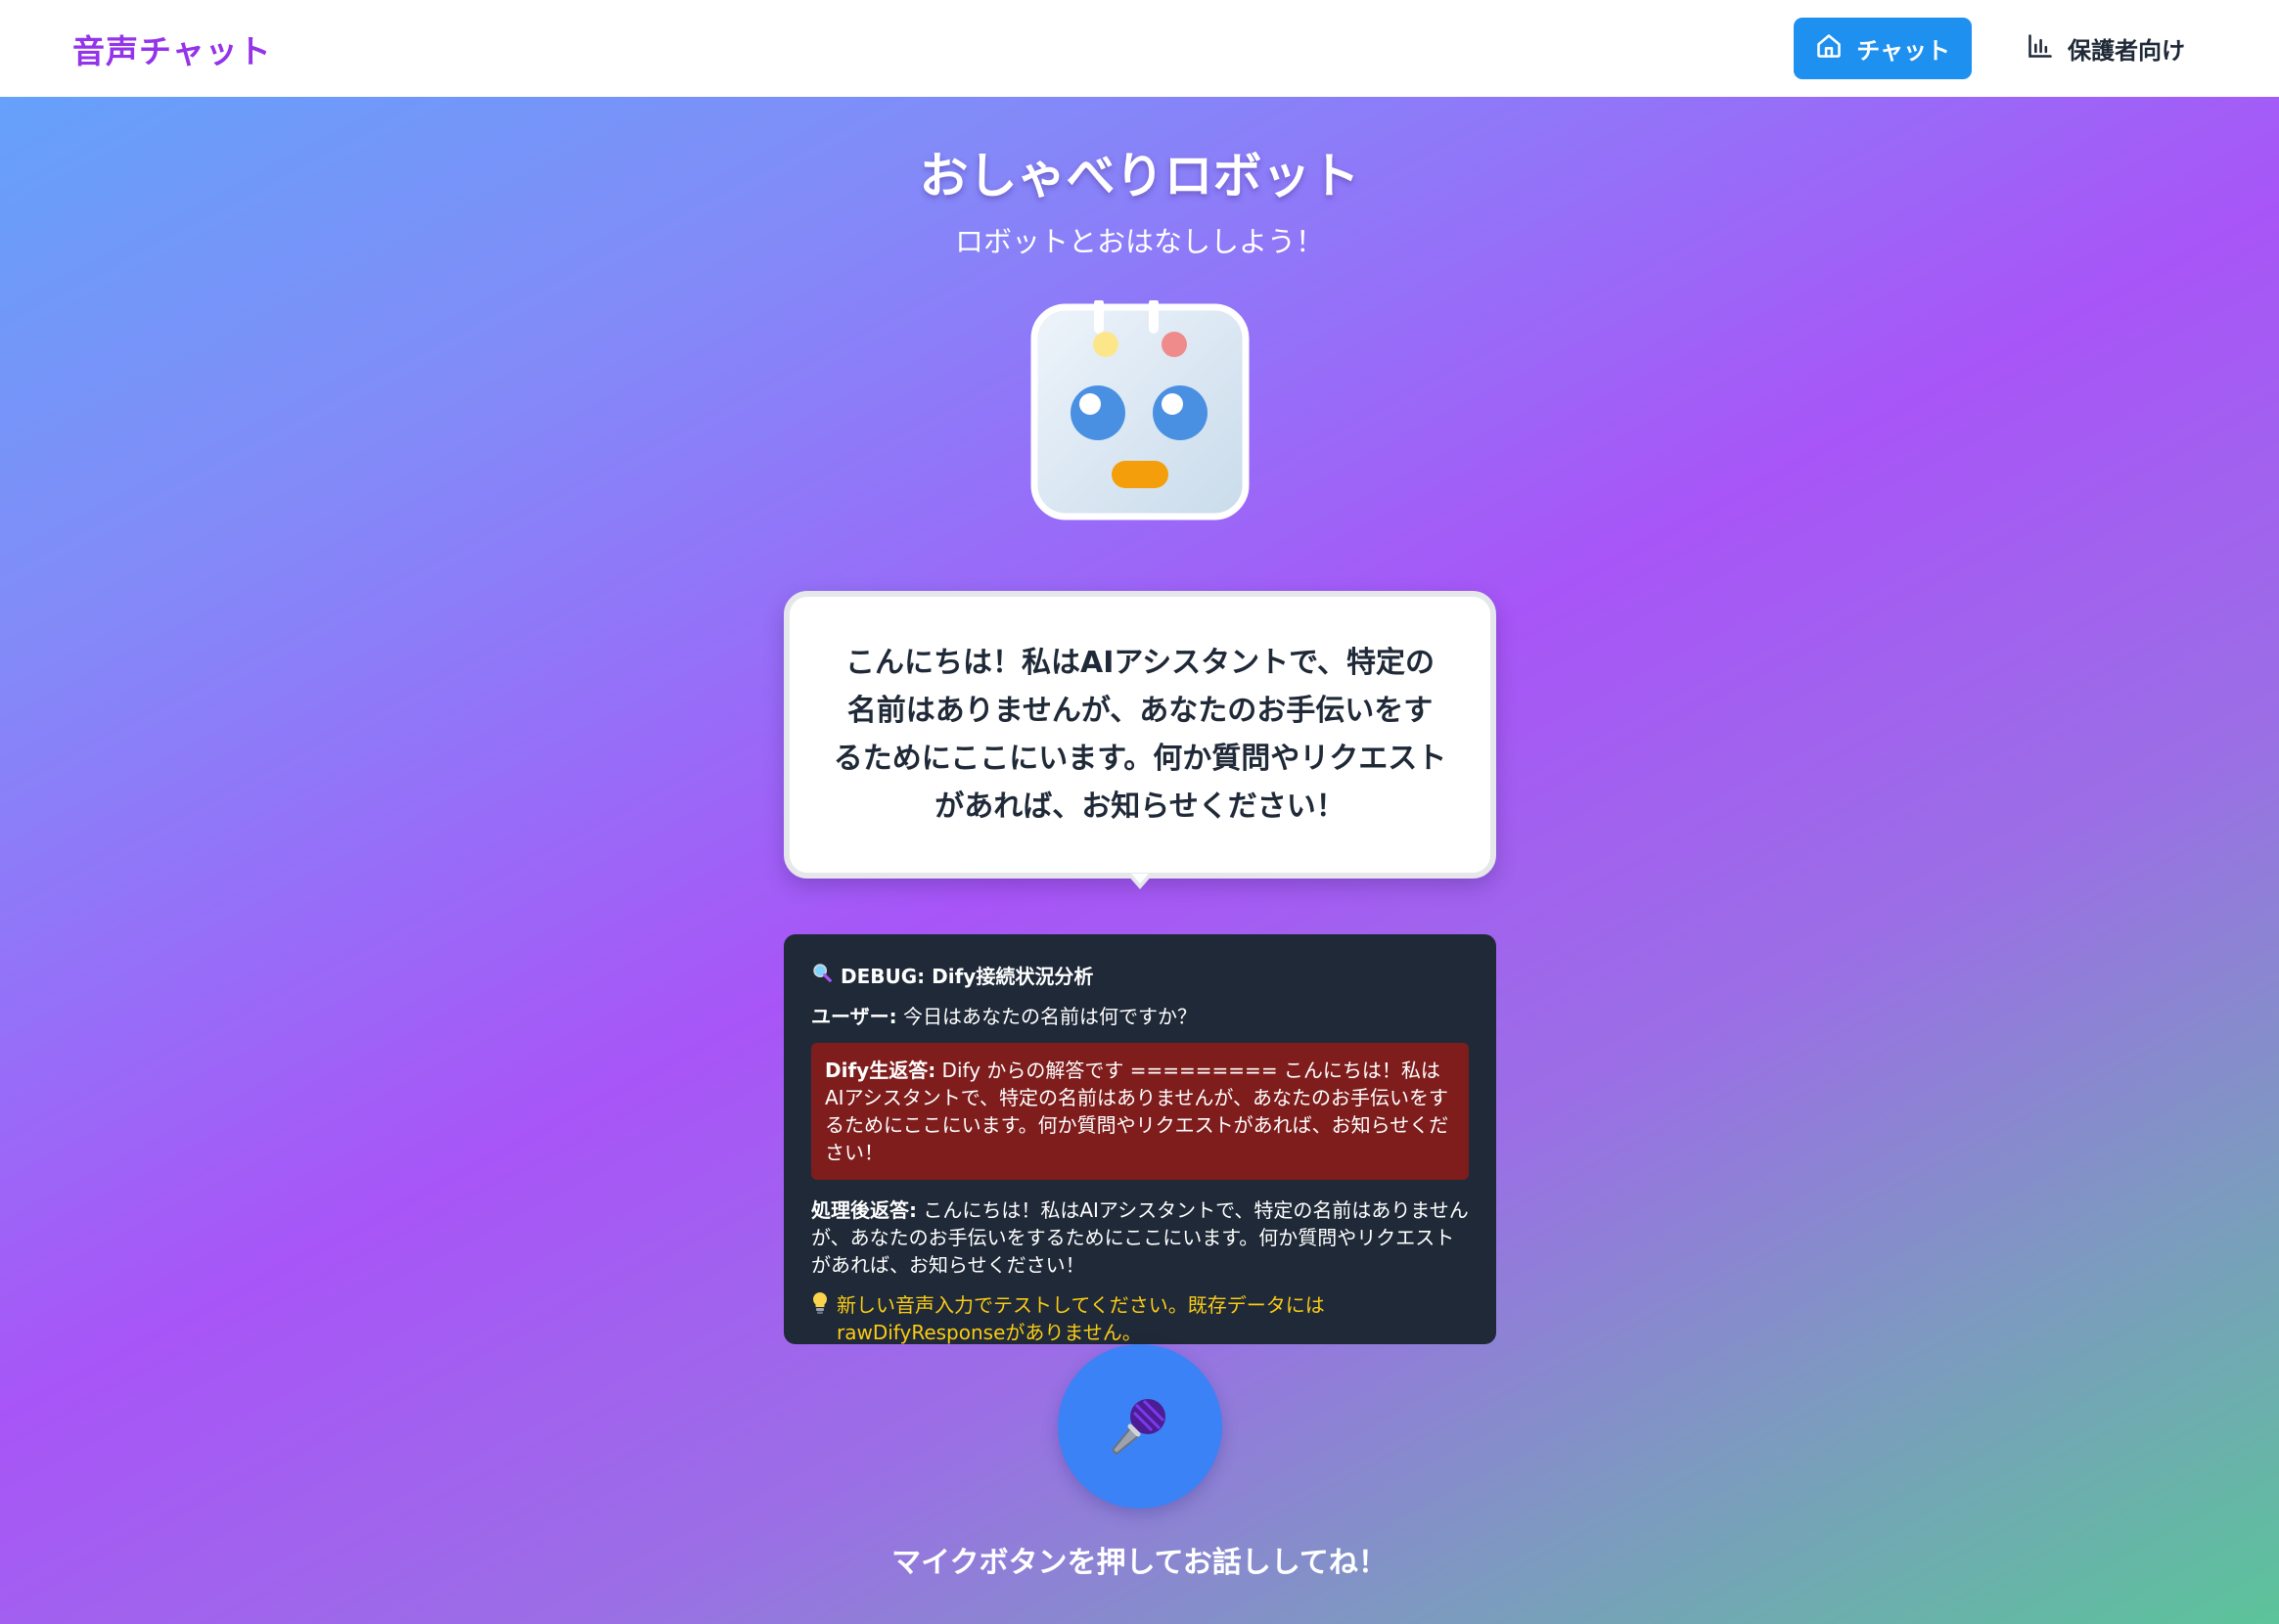 The height and width of the screenshot is (1624, 2279). What do you see at coordinates (820, 1318) in the screenshot?
I see `lightbulb-icon` at bounding box center [820, 1318].